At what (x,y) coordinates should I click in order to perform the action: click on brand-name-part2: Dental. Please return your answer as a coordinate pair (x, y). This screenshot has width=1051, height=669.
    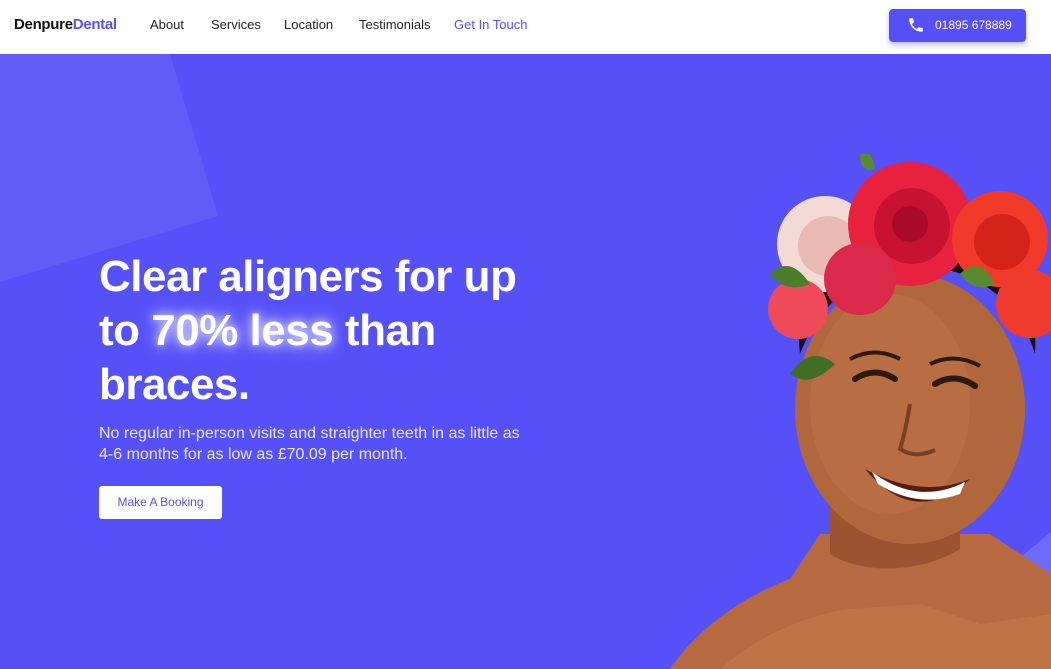
    Looking at the image, I should click on (94, 24).